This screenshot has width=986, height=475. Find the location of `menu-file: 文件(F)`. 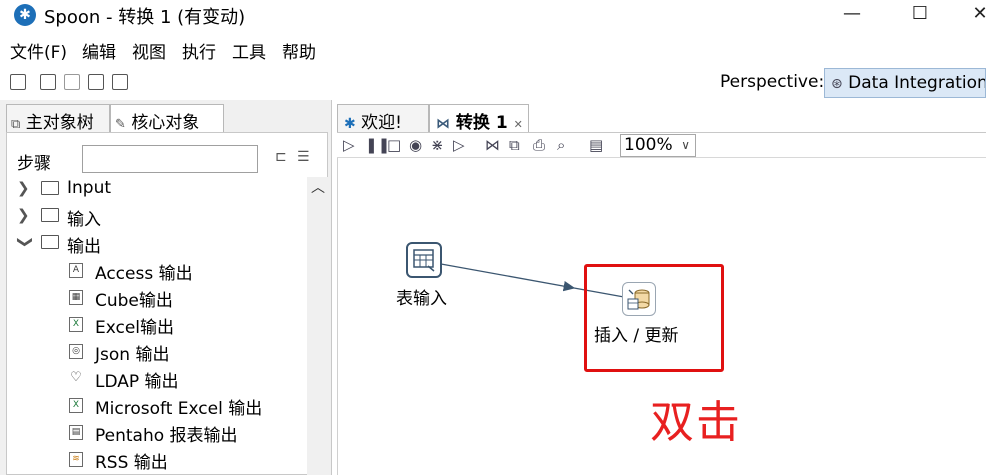

menu-file: 文件(F) is located at coordinates (38, 50).